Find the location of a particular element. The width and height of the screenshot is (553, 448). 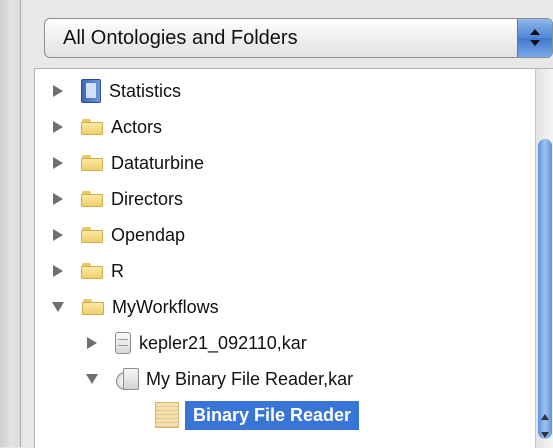

tree-item-myworkflows: MyWorkflows is located at coordinates (135, 307).